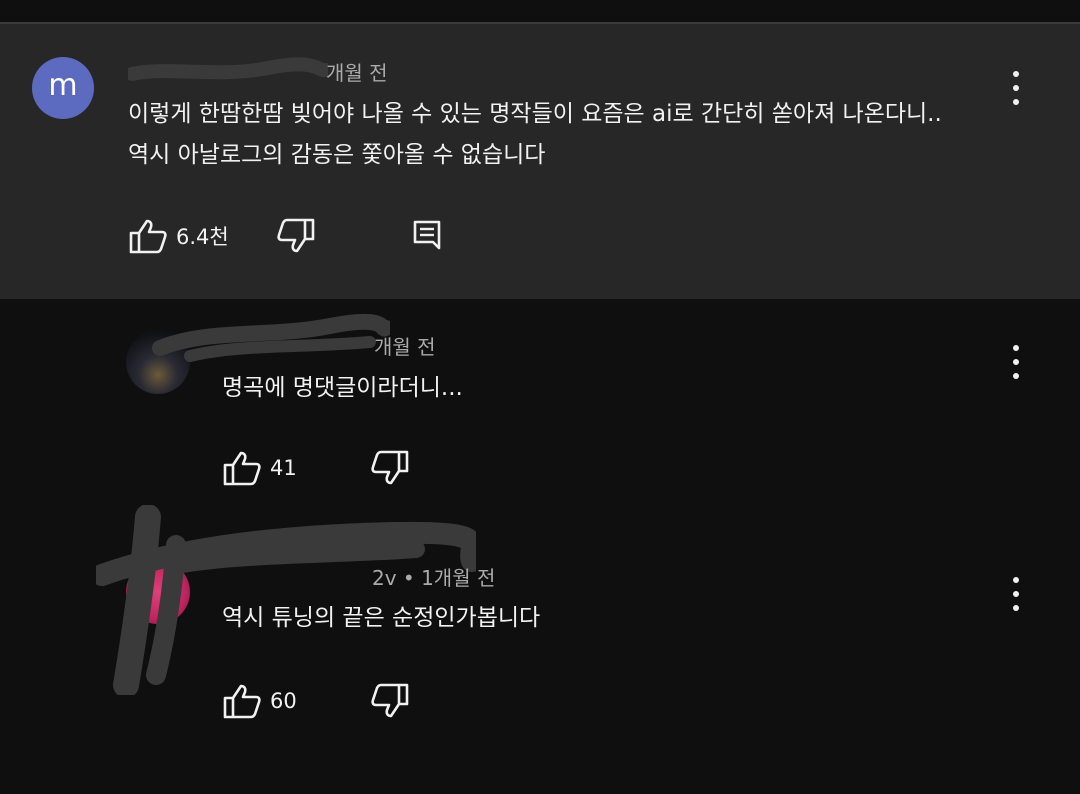 The width and height of the screenshot is (1080, 794). I want to click on like-button: 6.4천, so click(178, 236).